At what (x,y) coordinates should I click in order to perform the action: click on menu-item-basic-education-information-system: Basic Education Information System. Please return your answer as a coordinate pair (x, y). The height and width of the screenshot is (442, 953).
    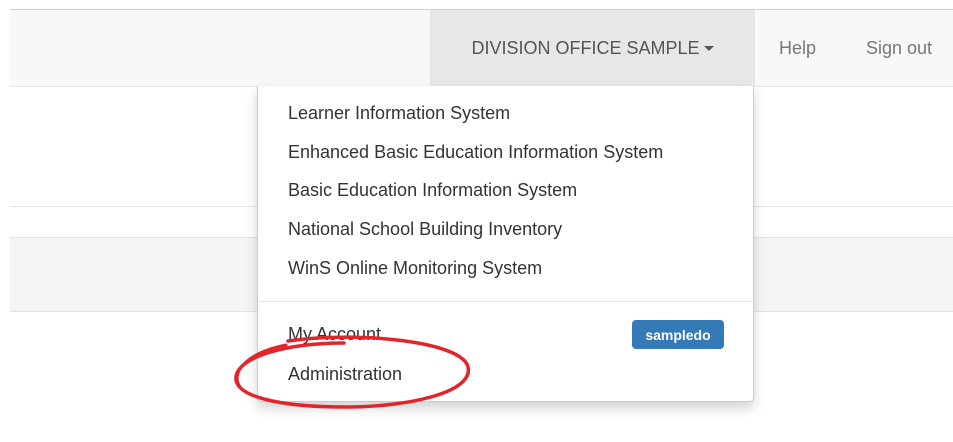
    Looking at the image, I should click on (432, 190).